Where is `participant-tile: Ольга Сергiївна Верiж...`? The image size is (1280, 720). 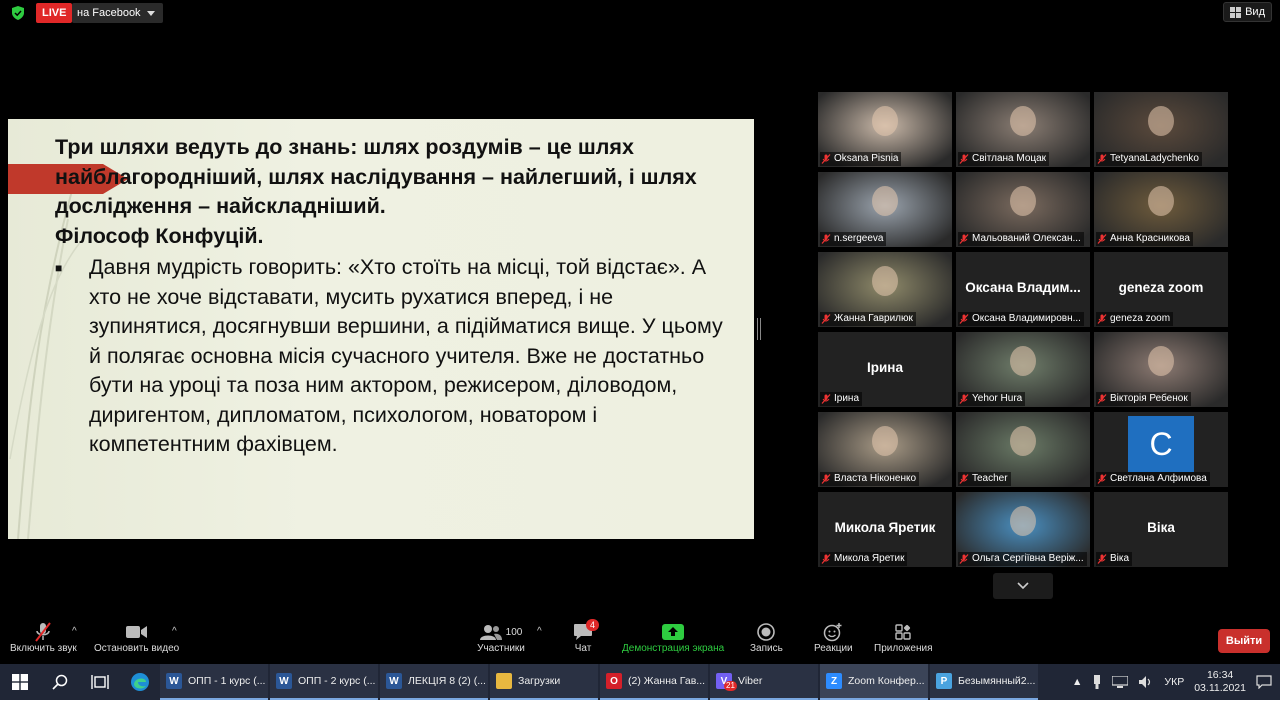
participant-tile: Ольга Сергiївна Верiж... is located at coordinates (1023, 529).